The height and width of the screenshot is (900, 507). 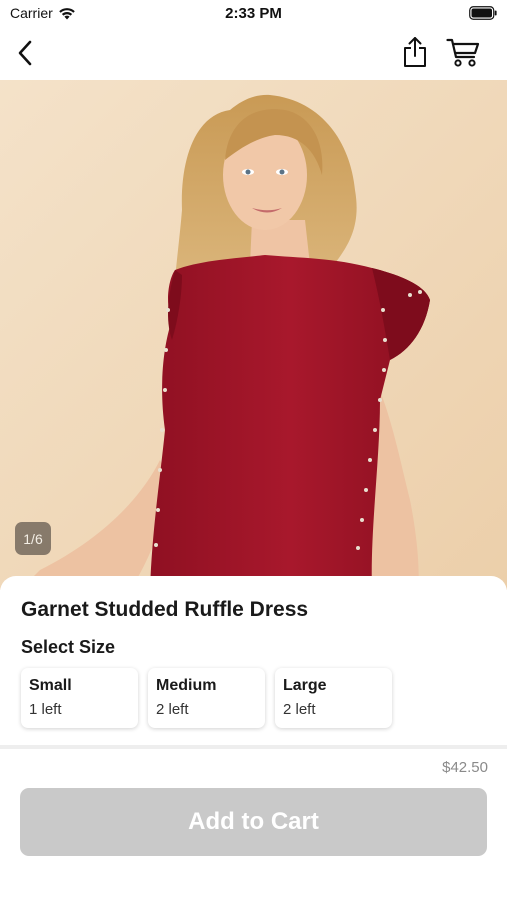 I want to click on battery-icon, so click(x=483, y=13).